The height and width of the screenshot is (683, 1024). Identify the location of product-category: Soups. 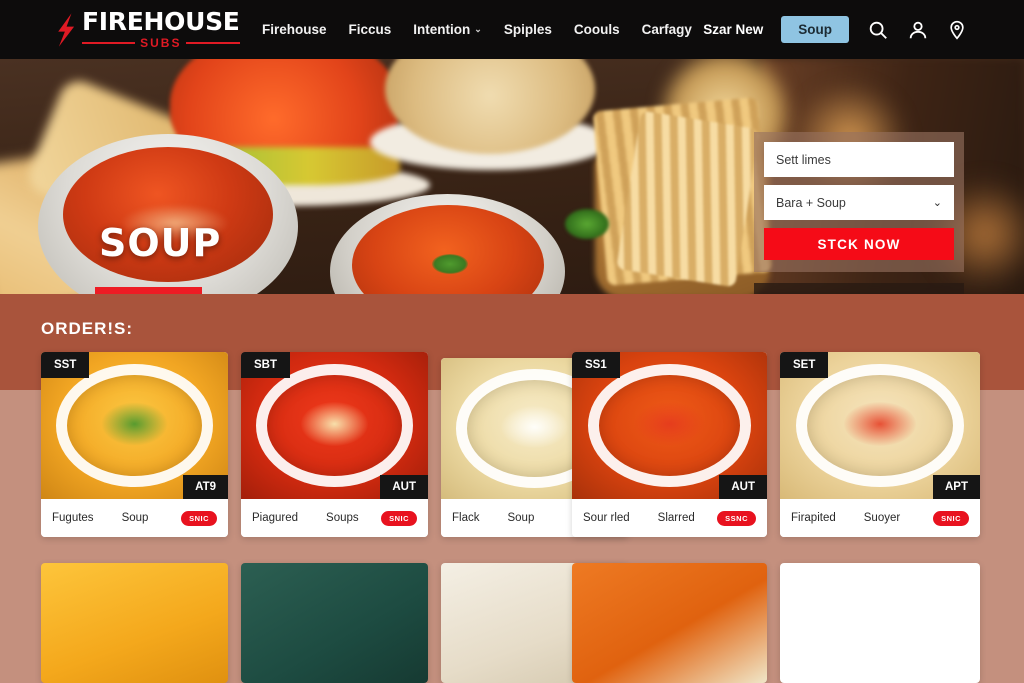
(342, 518).